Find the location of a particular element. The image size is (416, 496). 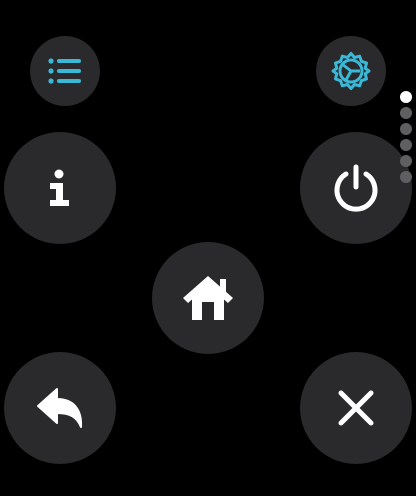

power-button is located at coordinates (356, 188).